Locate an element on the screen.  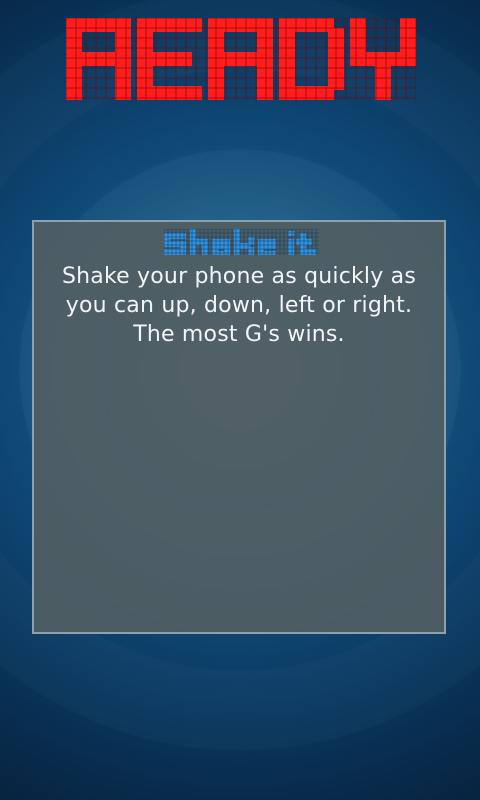
ready-title: READY is located at coordinates (241, 59).